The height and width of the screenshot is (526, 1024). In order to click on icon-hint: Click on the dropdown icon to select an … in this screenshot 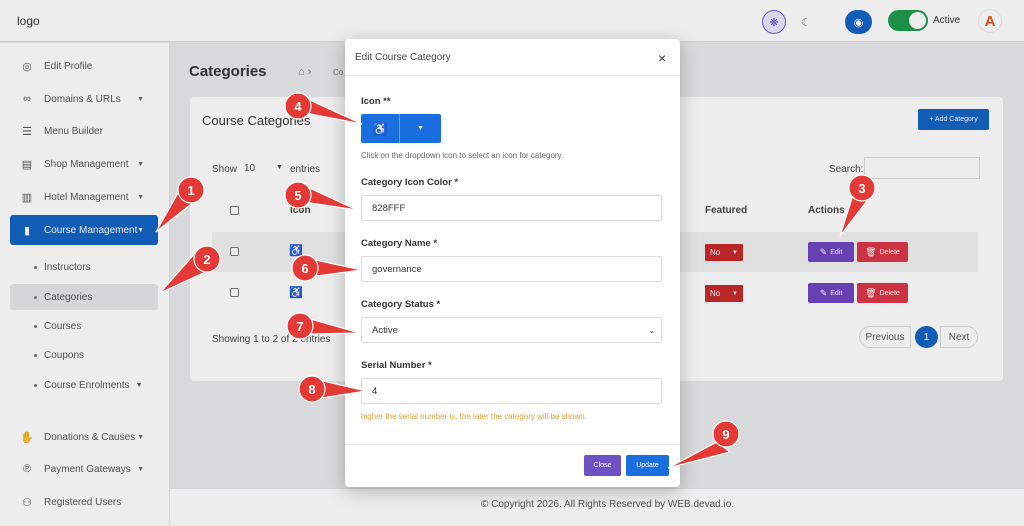, I will do `click(462, 155)`.